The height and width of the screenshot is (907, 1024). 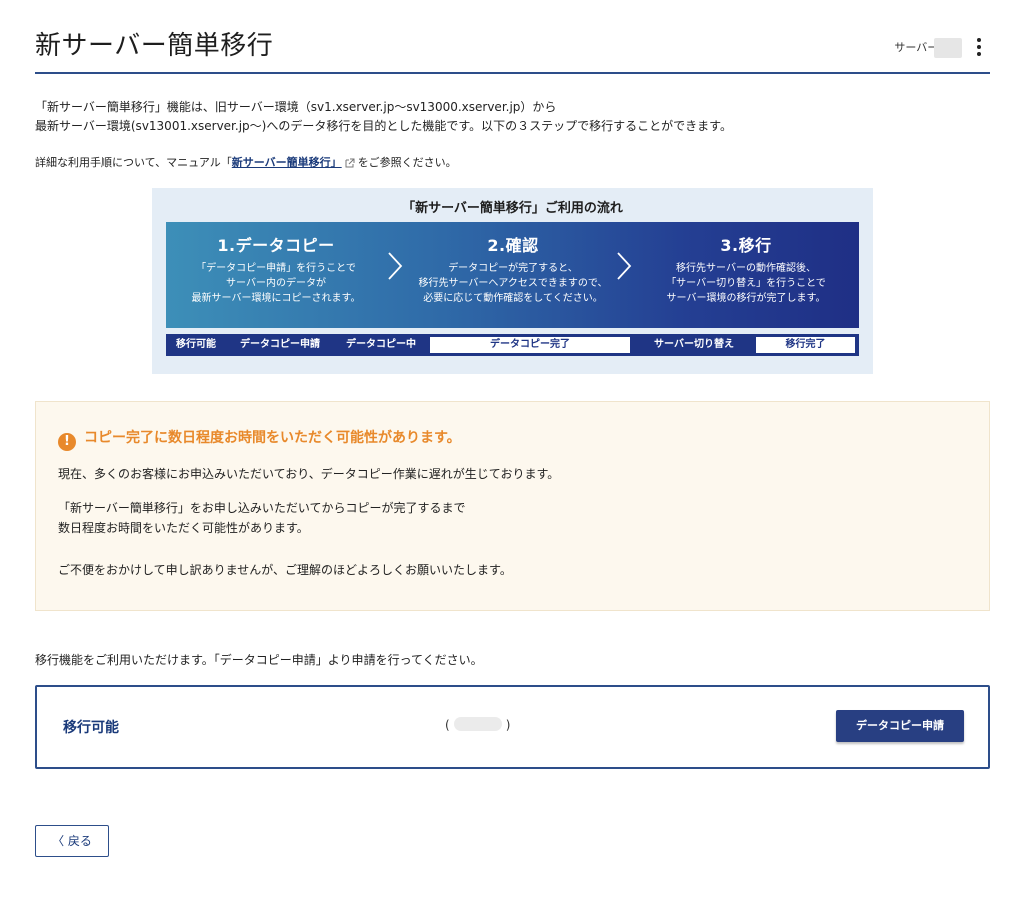 What do you see at coordinates (694, 344) in the screenshot?
I see `stage-server-switch: サーバー切り替え` at bounding box center [694, 344].